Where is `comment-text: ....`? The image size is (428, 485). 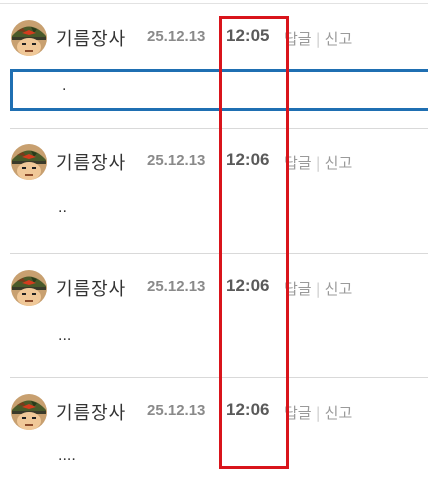
comment-text: .... is located at coordinates (67, 455).